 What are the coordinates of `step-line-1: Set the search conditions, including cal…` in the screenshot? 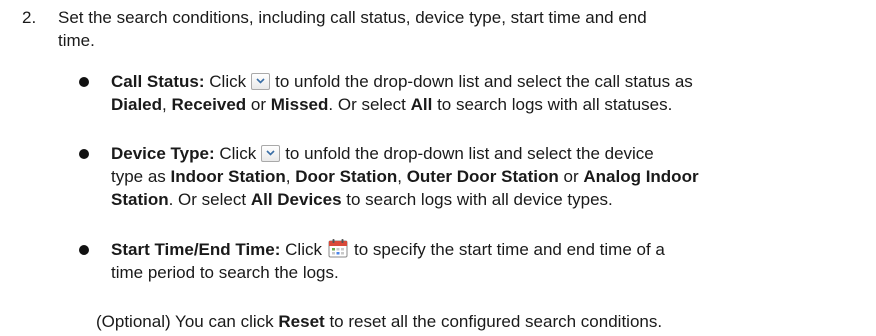 It's located at (352, 17).